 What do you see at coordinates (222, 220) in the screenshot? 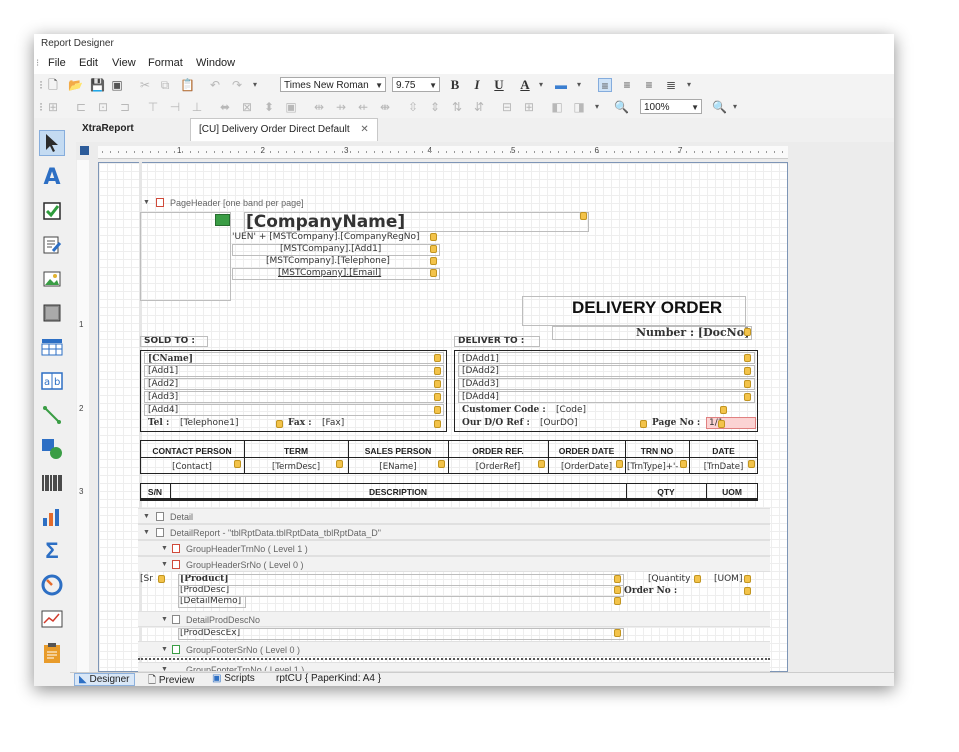
I see `picture-smart-tag-icon` at bounding box center [222, 220].